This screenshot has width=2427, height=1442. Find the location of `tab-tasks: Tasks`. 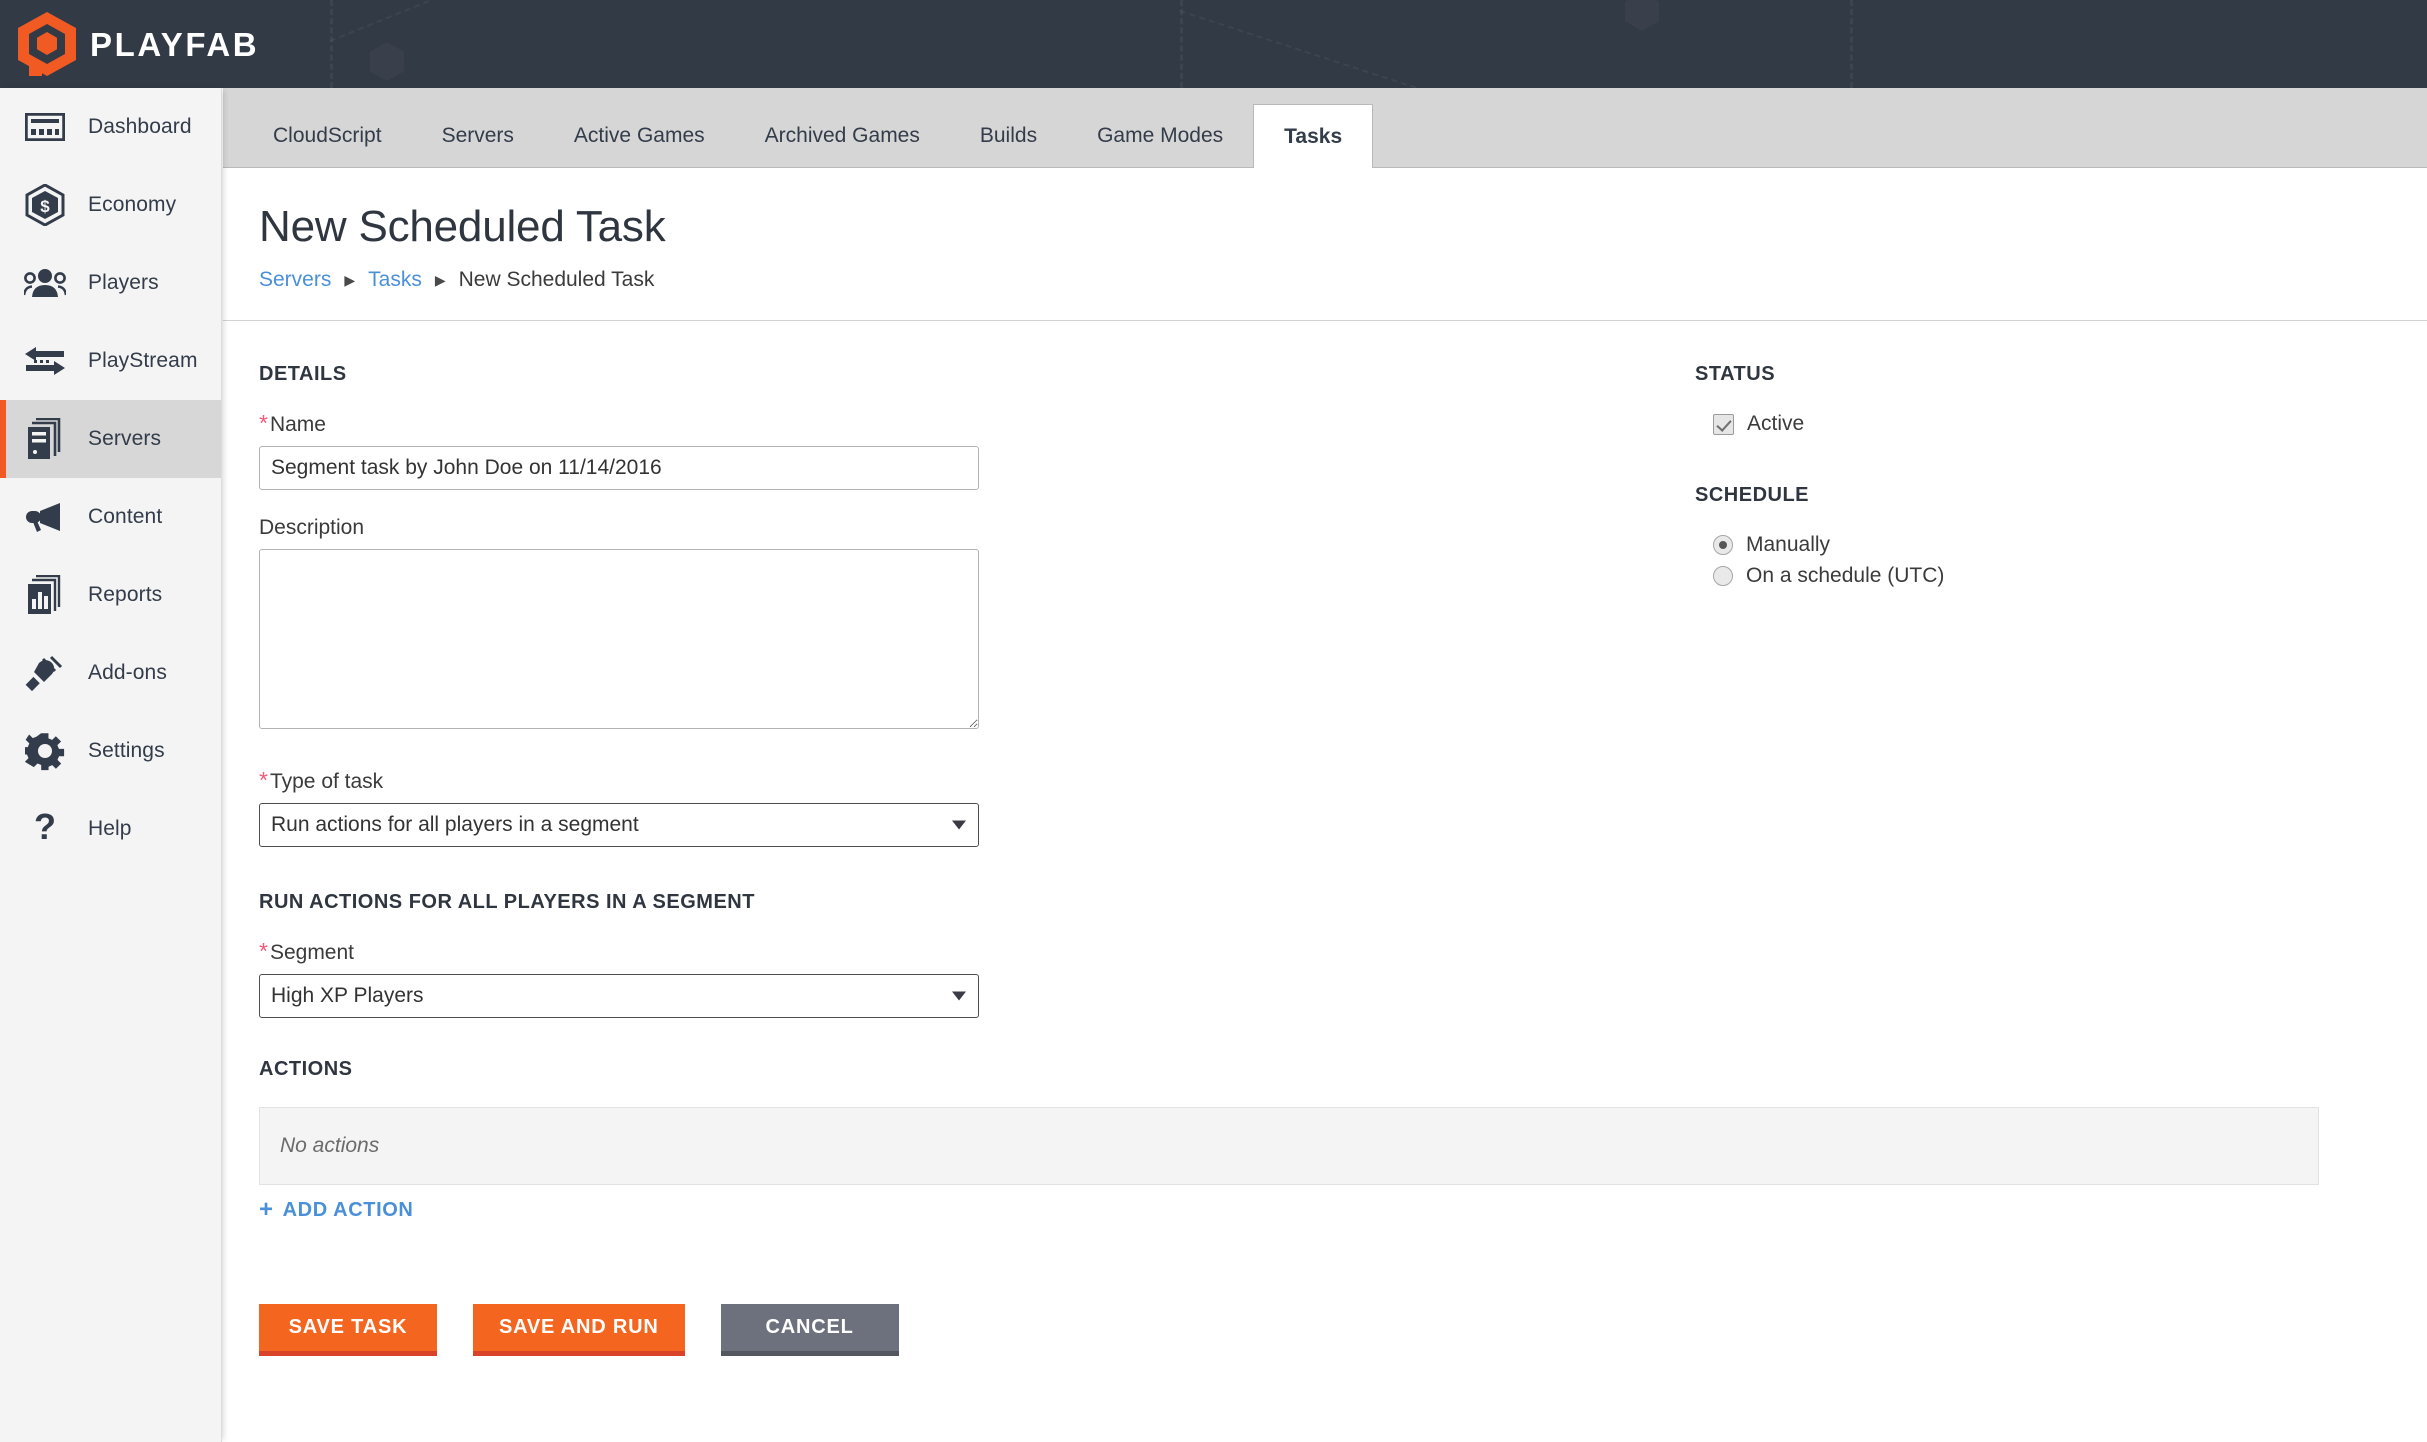

tab-tasks: Tasks is located at coordinates (1313, 136).